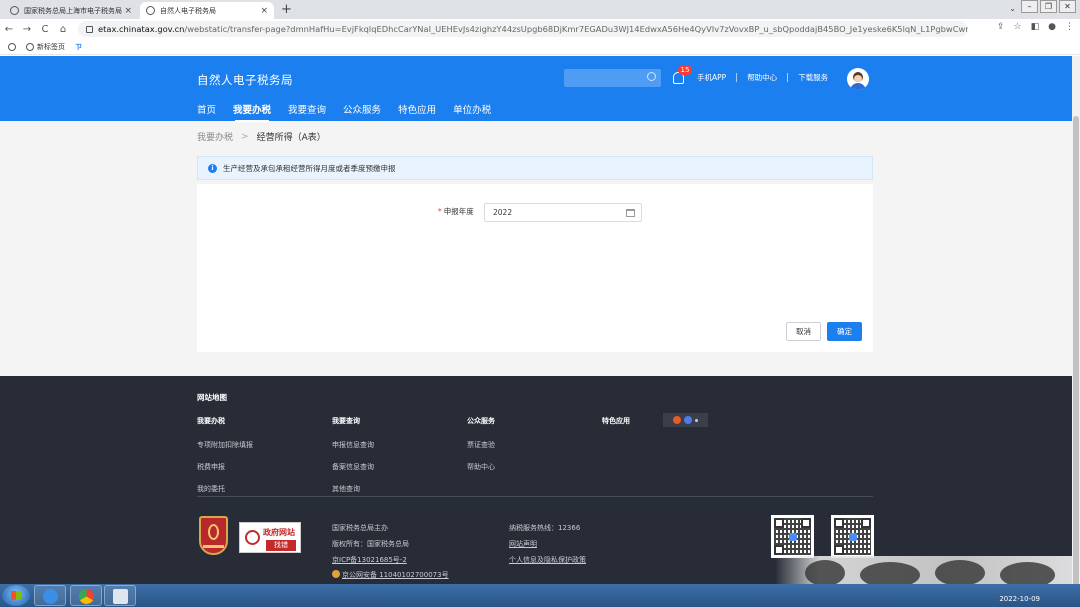 The height and width of the screenshot is (607, 1080). Describe the element at coordinates (27, 29) in the screenshot. I see `forward-icon: →` at that location.